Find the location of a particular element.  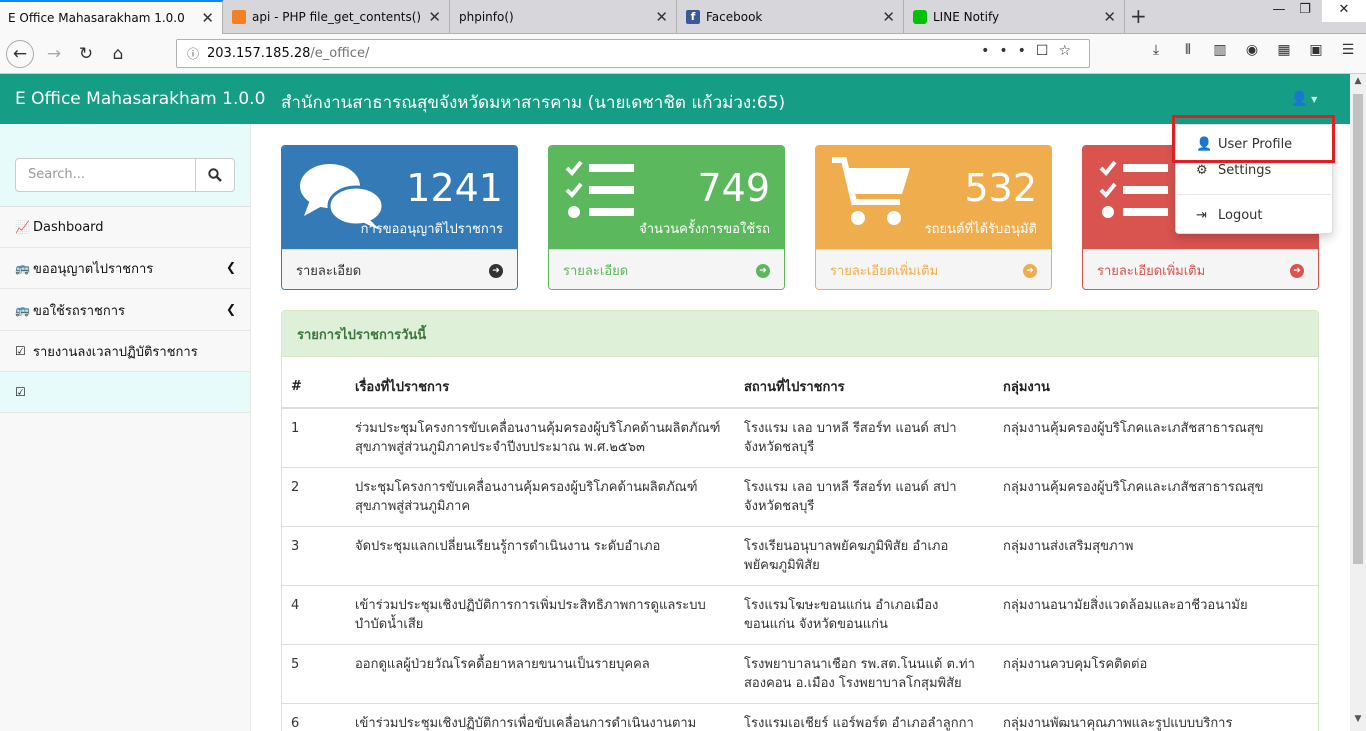

menu-icon: ☰ is located at coordinates (1348, 50).